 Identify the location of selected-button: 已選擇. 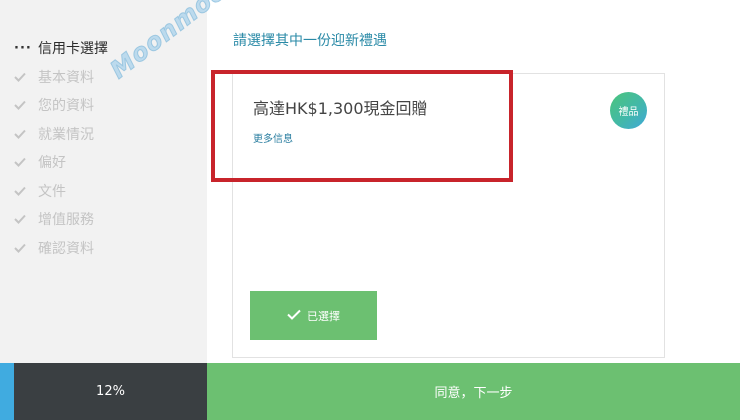
(313, 315).